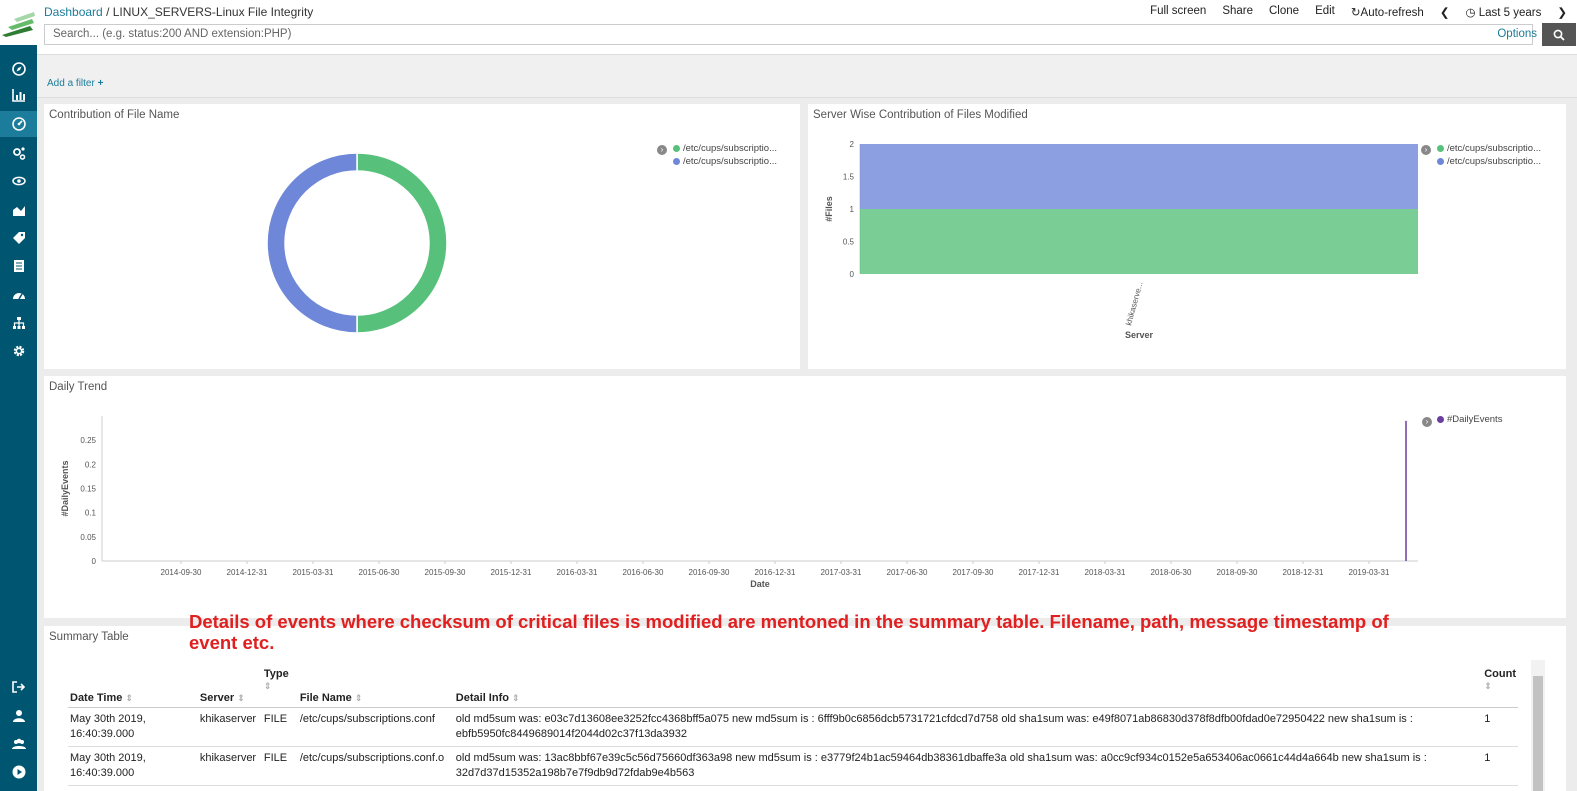 The height and width of the screenshot is (791, 1577). Describe the element at coordinates (18, 153) in the screenshot. I see `gears-icon` at that location.